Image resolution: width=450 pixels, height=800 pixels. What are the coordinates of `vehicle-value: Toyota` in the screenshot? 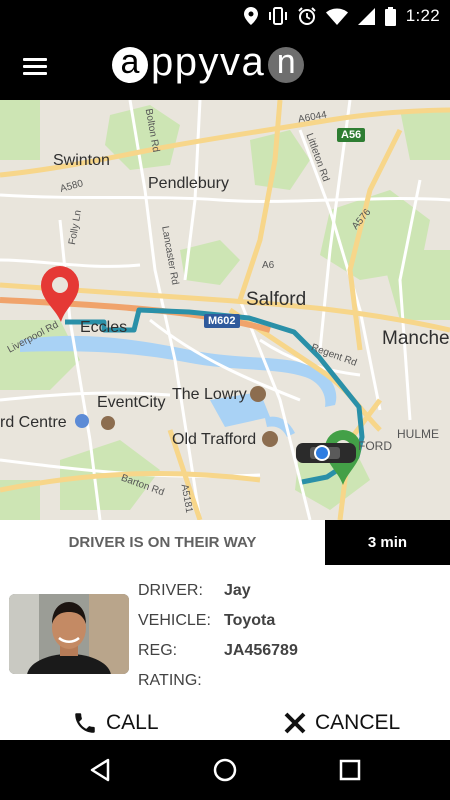 It's located at (250, 620).